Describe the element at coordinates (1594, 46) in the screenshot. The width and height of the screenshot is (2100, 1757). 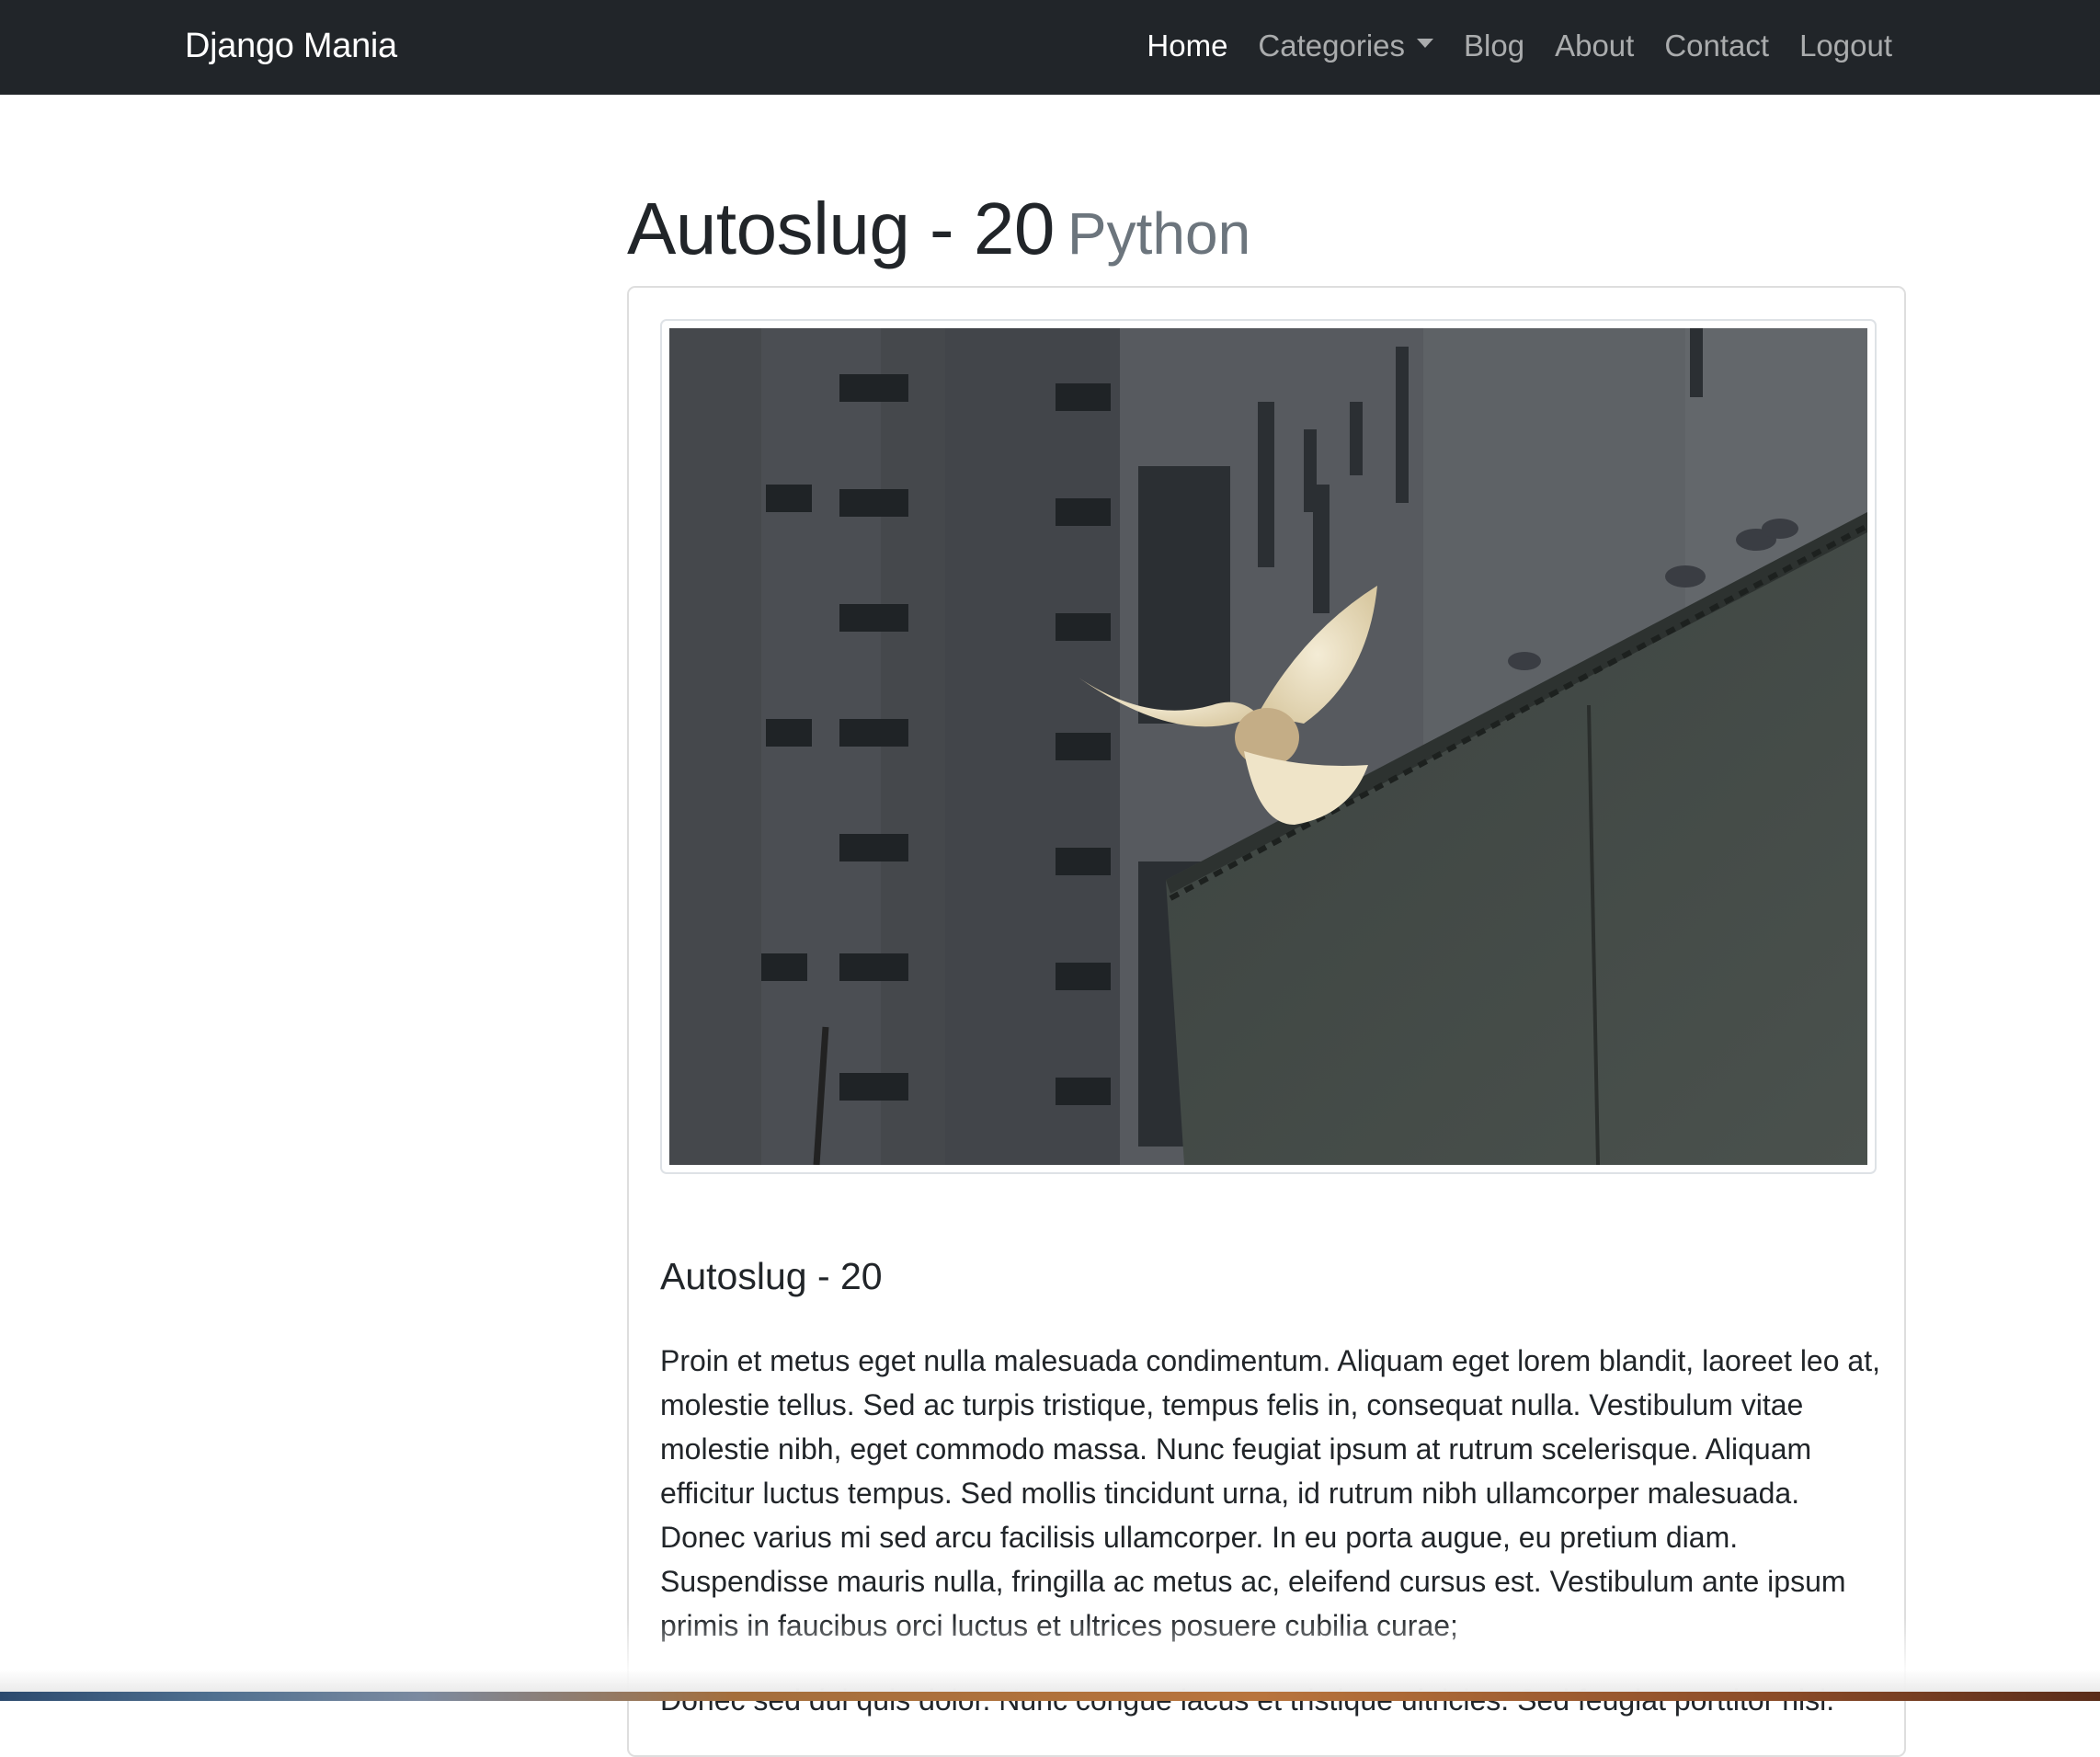
I see `nav-about: About` at that location.